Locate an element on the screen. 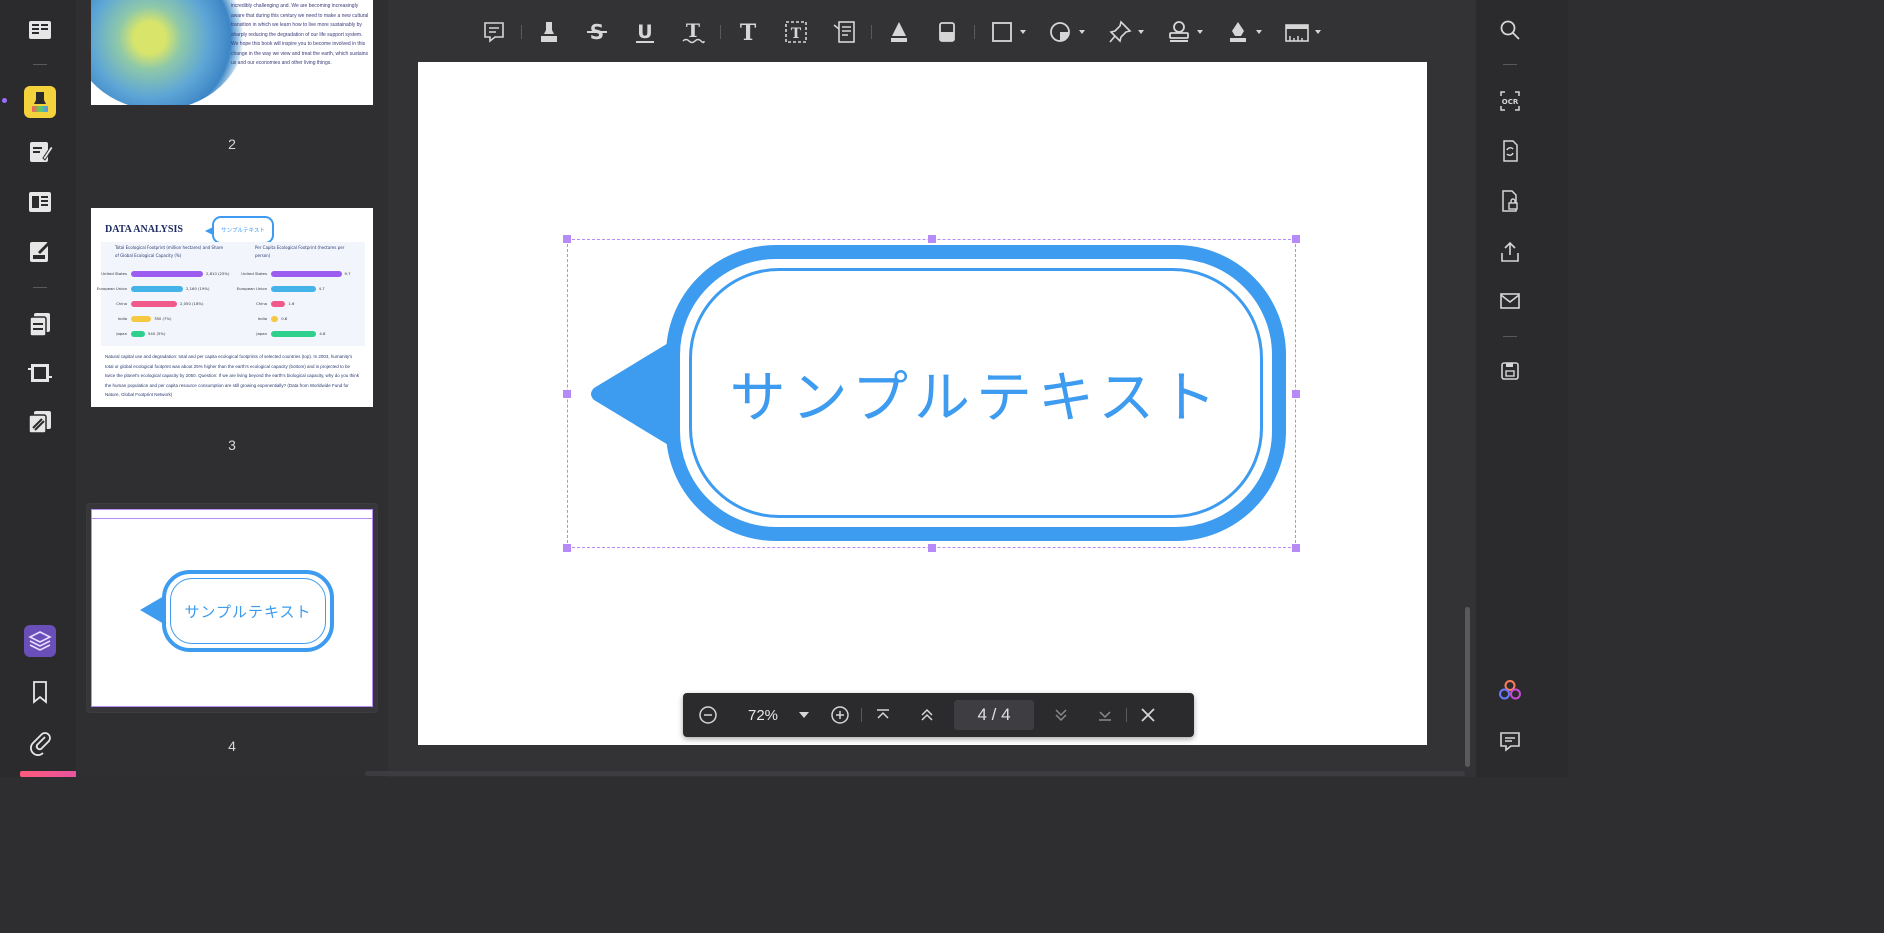  next-page-icon is located at coordinates (1061, 715).